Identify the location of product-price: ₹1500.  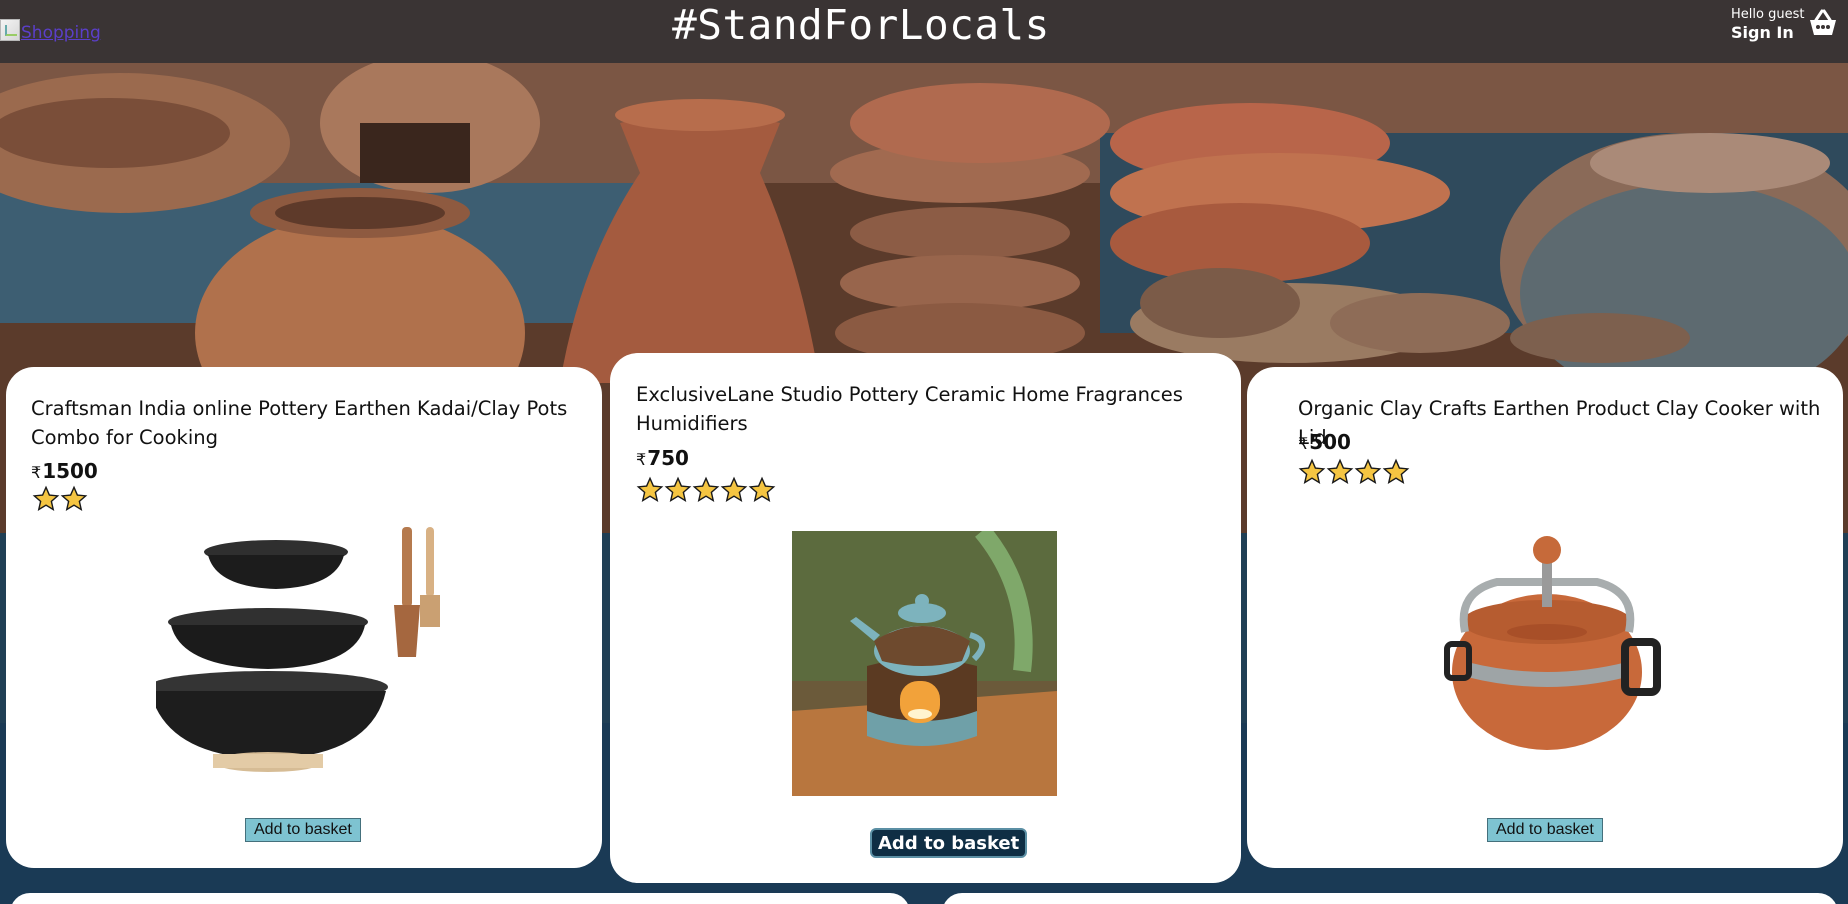
(64, 471).